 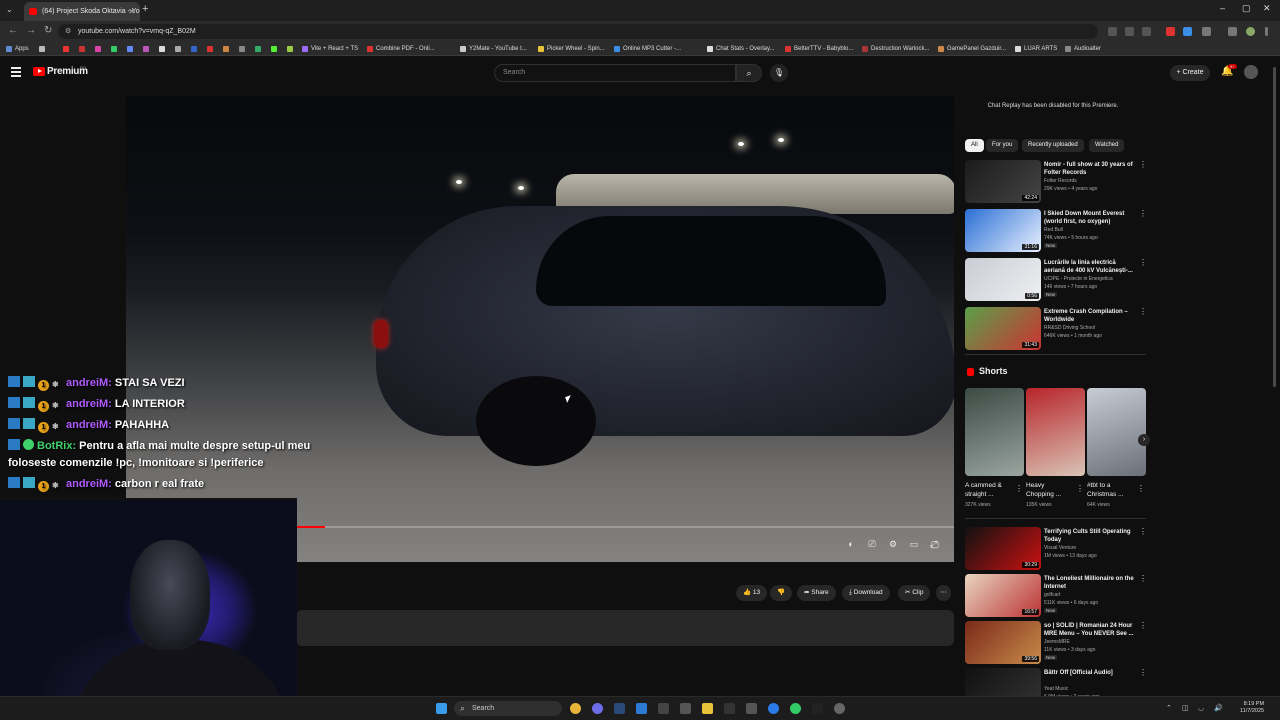 What do you see at coordinates (1003, 642) in the screenshot?
I see `video-thumbnail: 39:56` at bounding box center [1003, 642].